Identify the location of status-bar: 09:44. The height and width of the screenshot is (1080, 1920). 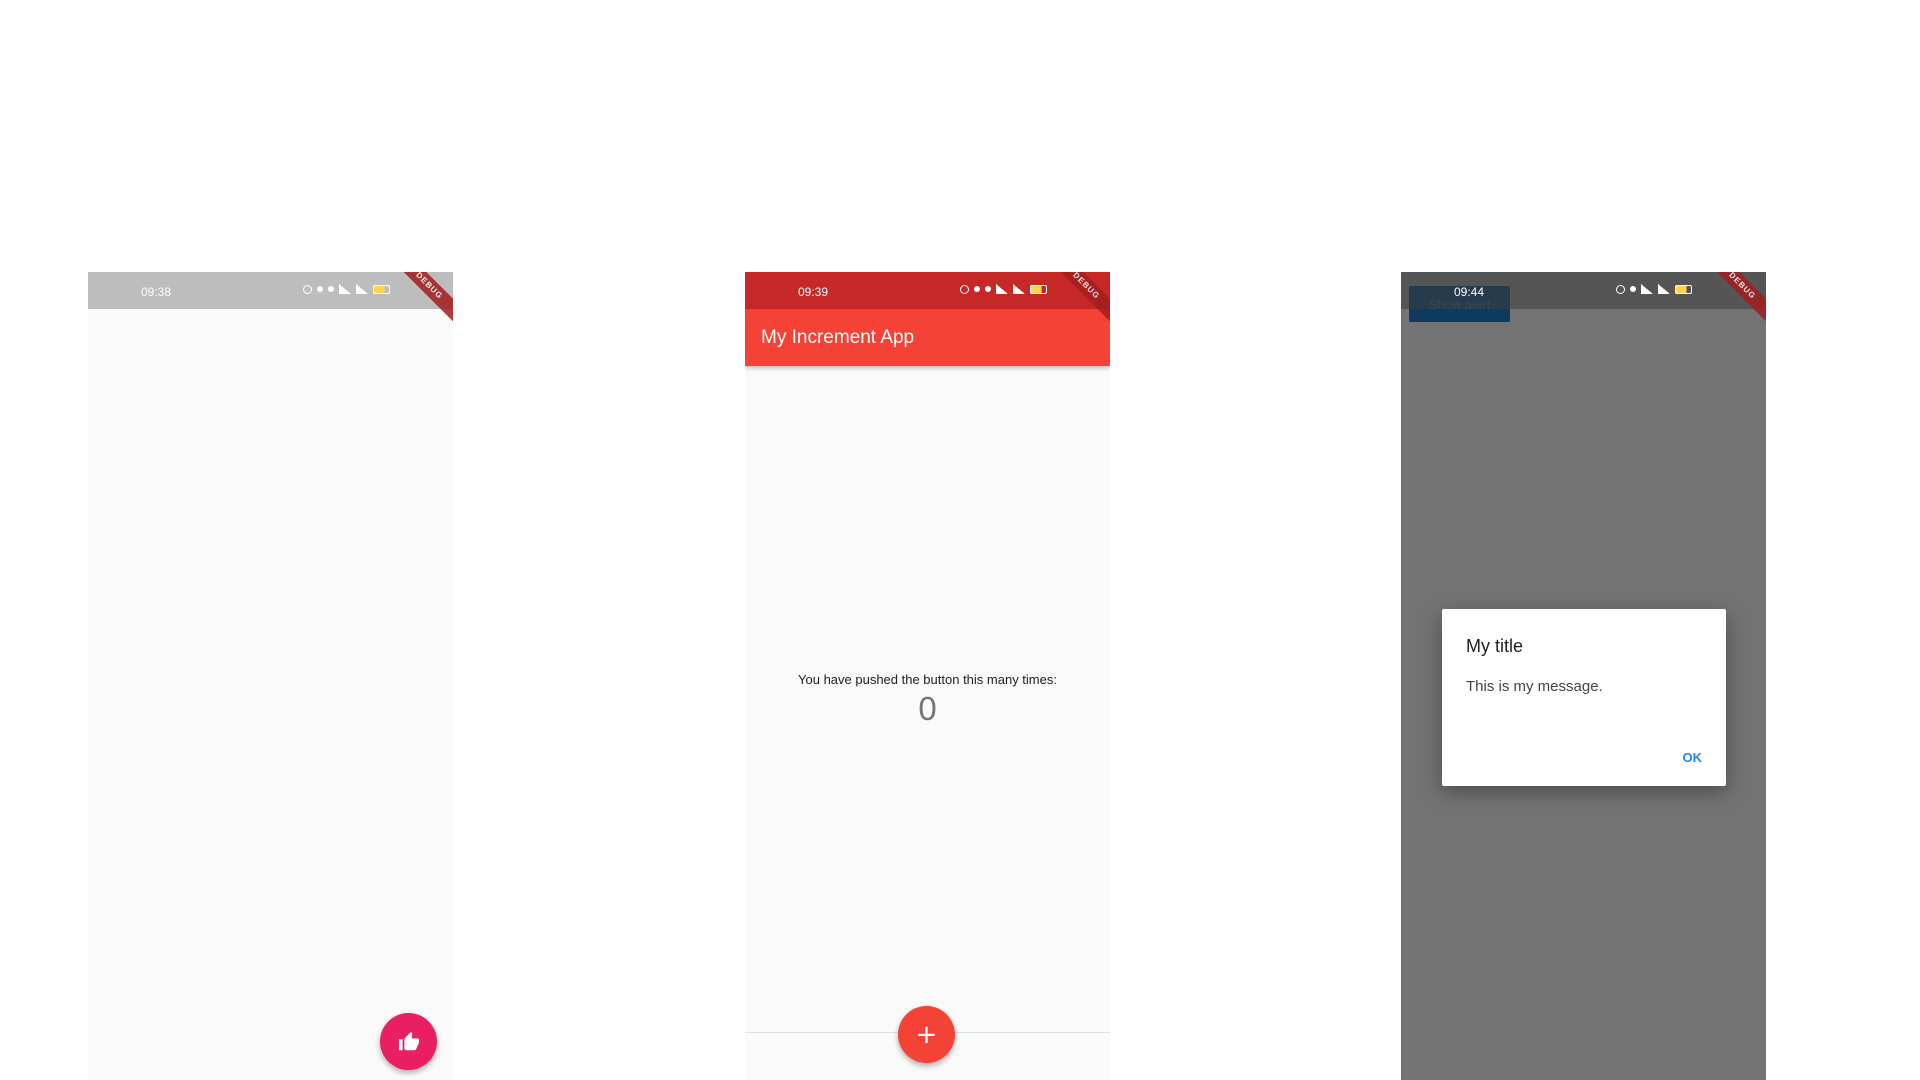
(1583, 290).